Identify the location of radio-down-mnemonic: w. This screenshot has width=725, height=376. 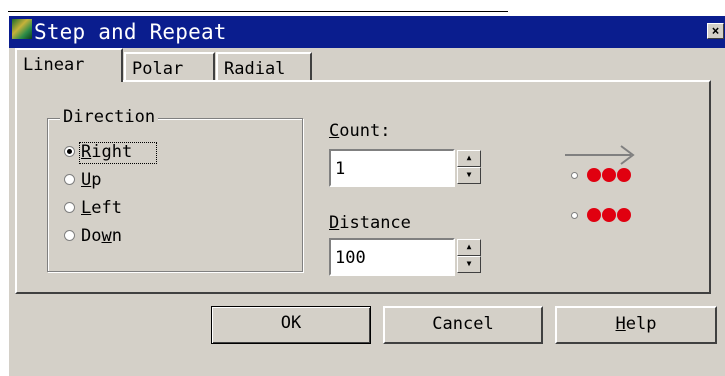
(106, 236).